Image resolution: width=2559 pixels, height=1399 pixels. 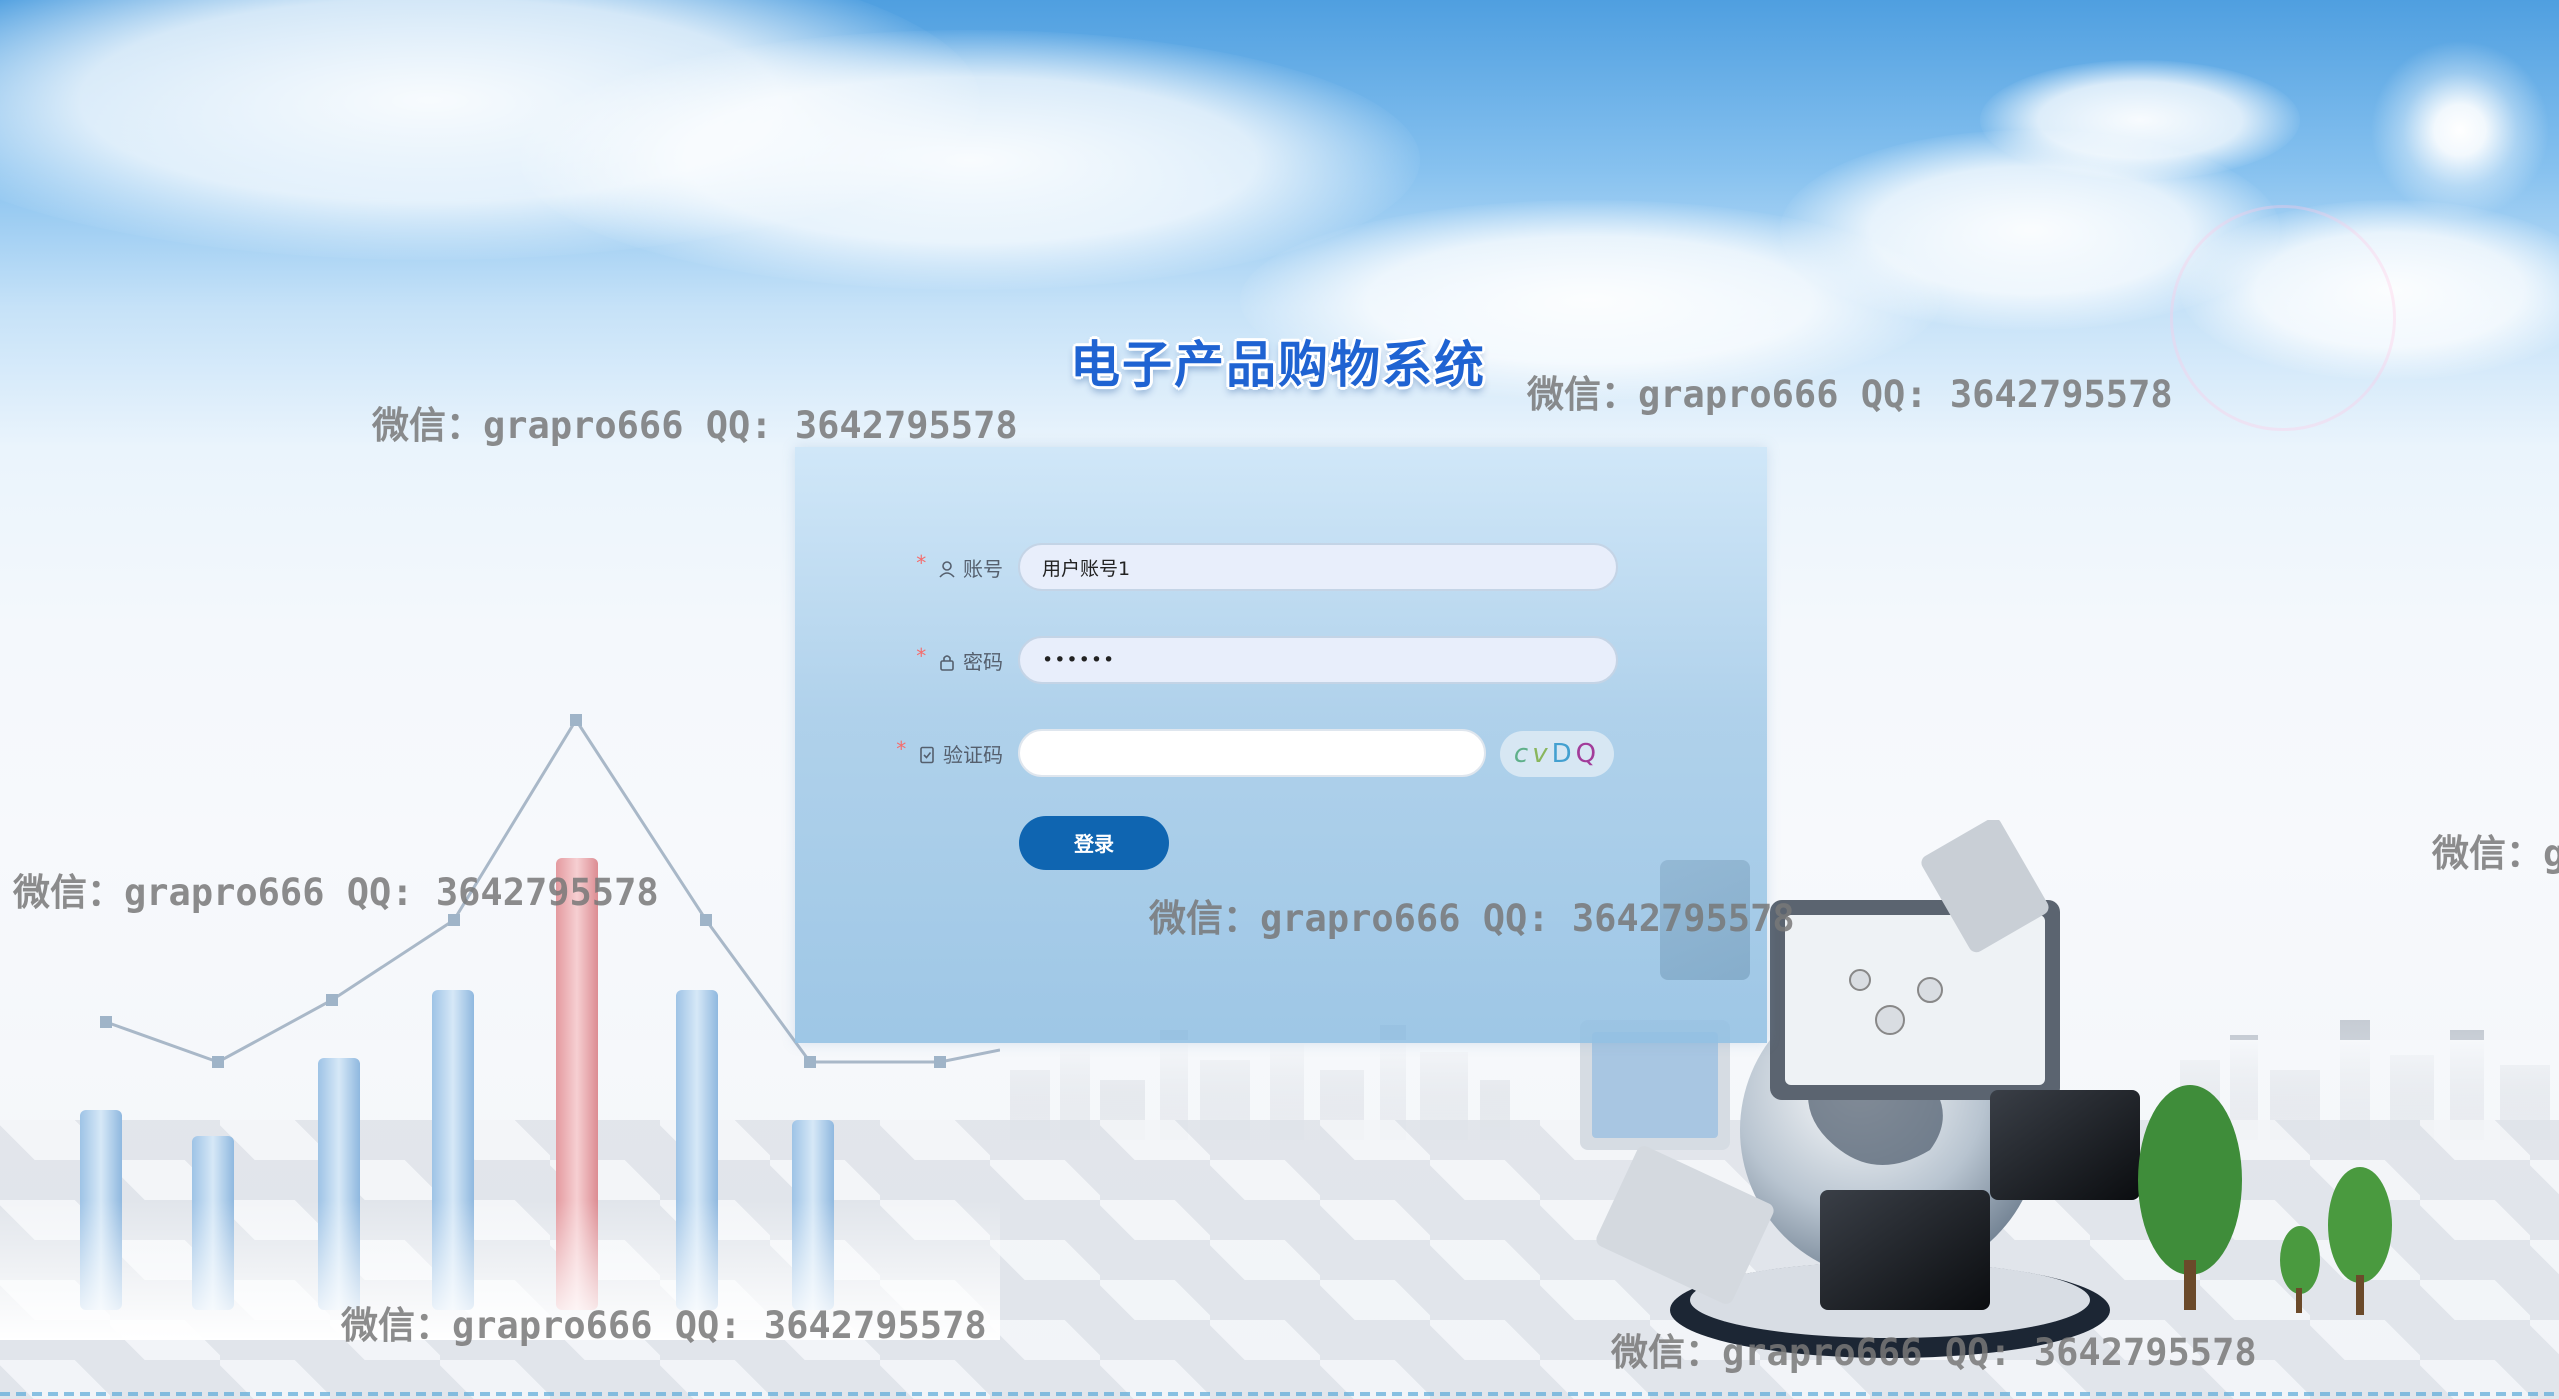 What do you see at coordinates (2495, 853) in the screenshot?
I see `watermark-text: 微信：g` at bounding box center [2495, 853].